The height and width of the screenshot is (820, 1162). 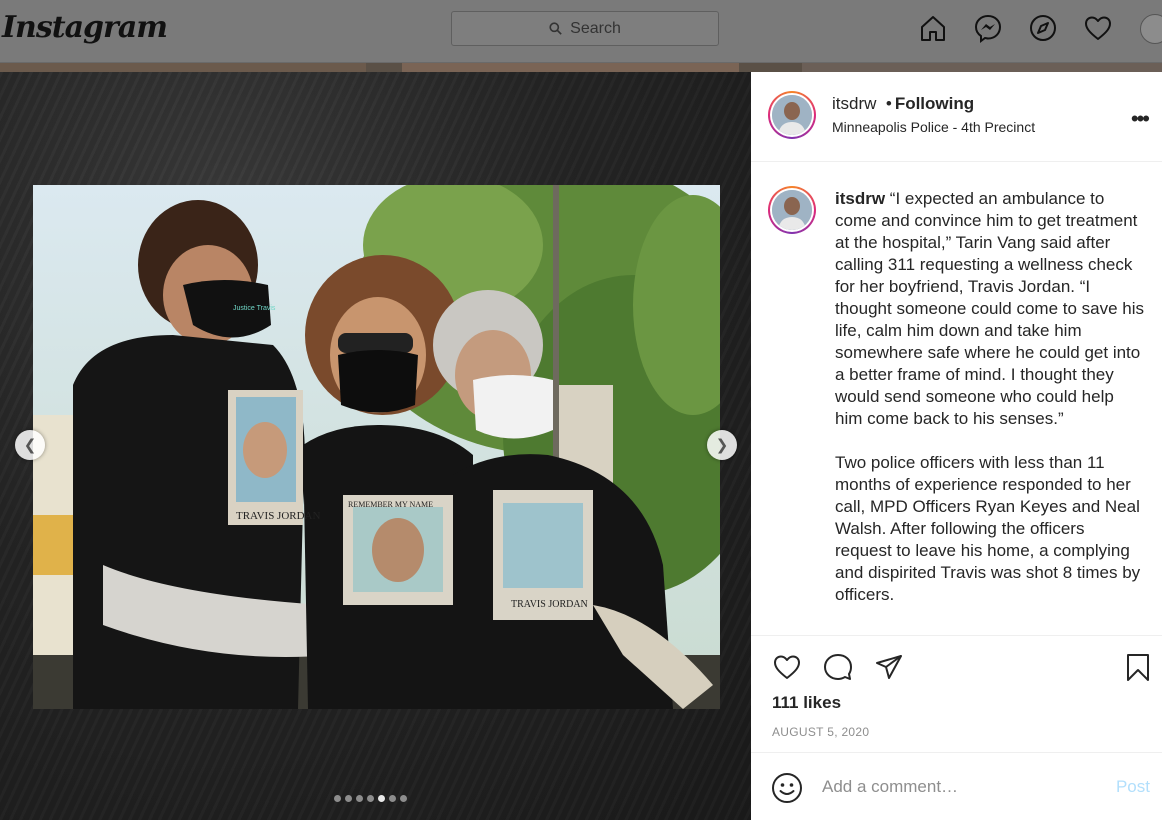 I want to click on comment-bar: Post, so click(x=956, y=786).